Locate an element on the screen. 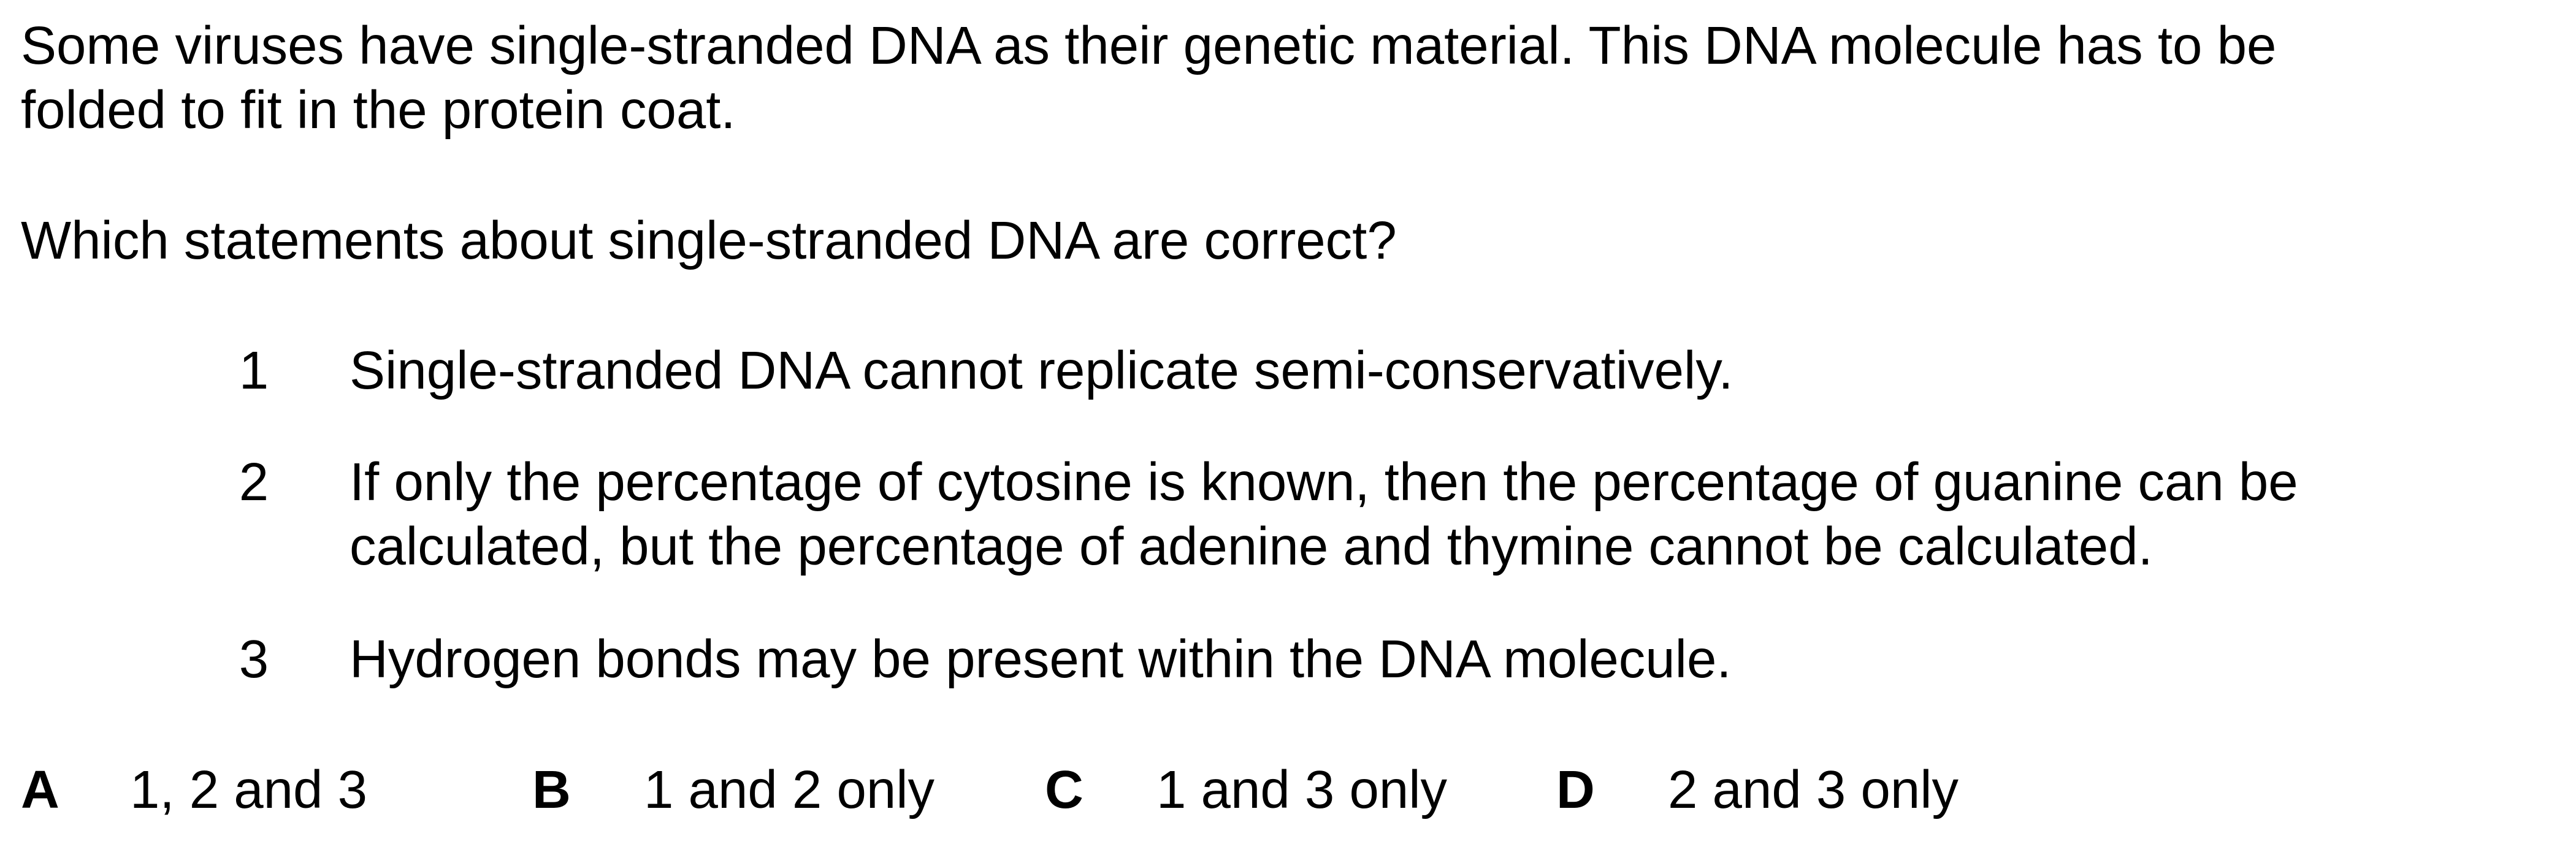 The height and width of the screenshot is (844, 2576). option-c-letter: C is located at coordinates (1064, 789).